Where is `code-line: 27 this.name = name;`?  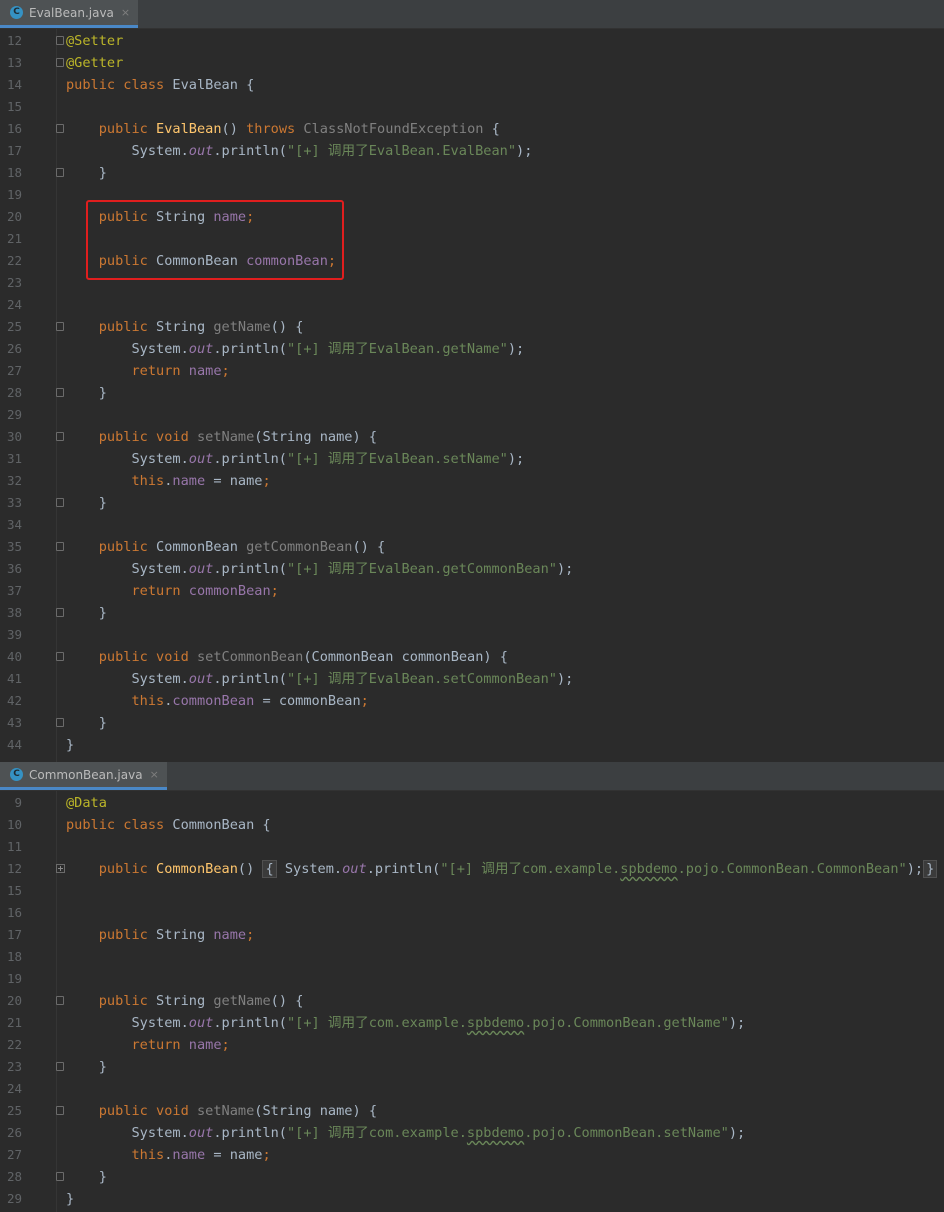 code-line: 27 this.name = name; is located at coordinates (472, 1155).